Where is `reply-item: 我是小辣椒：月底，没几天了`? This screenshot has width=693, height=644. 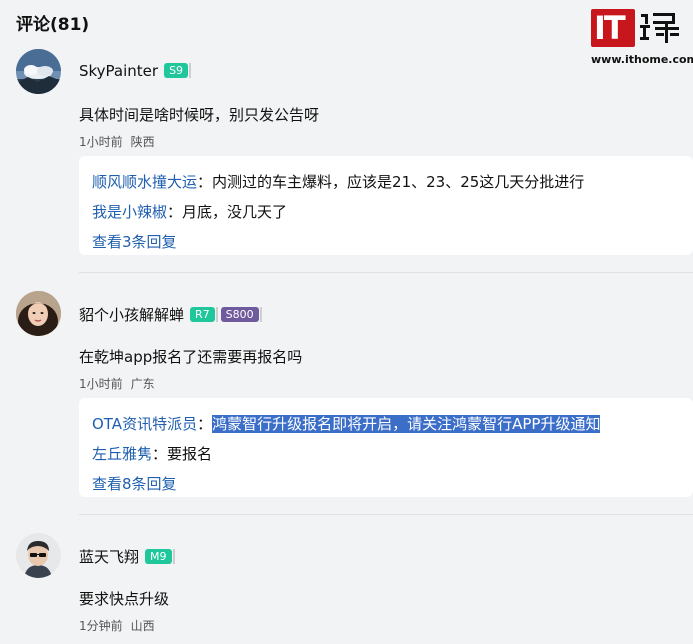
reply-item: 我是小辣椒：月底，没几天了 is located at coordinates (190, 212).